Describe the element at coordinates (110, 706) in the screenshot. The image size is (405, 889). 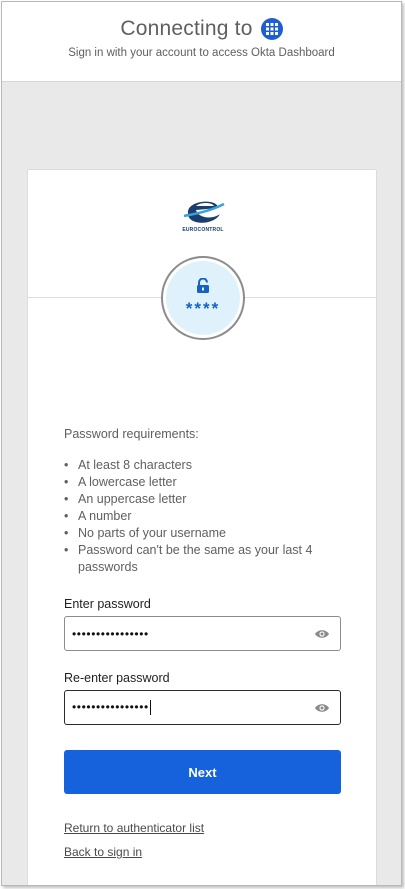
I see `reenter-password-dots: ••••••••••••••••` at that location.